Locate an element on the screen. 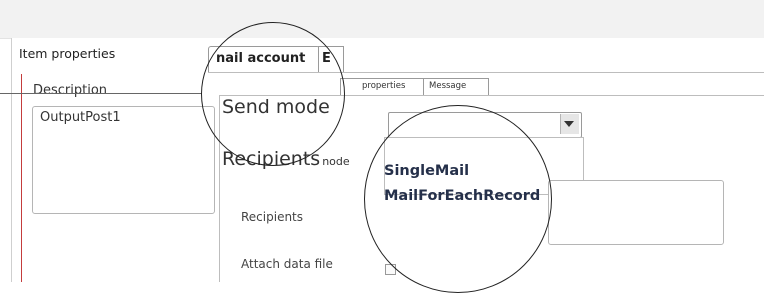 The image size is (764, 293). recipients-label: Recipients is located at coordinates (272, 217).